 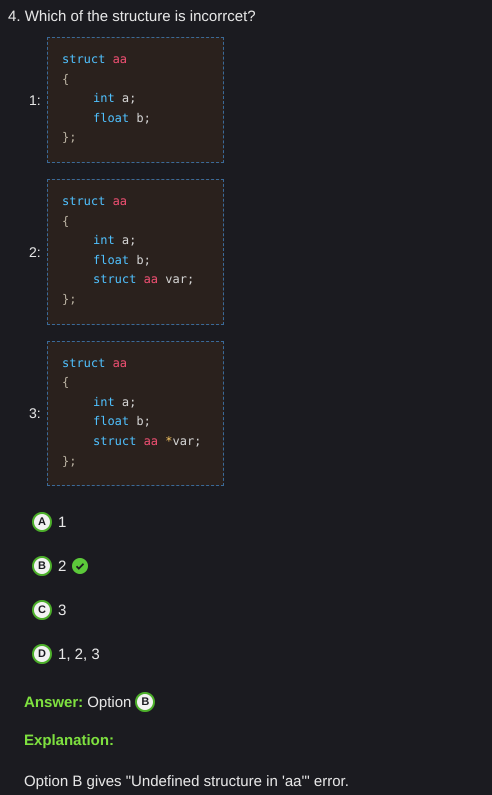 I want to click on answer-letter: B, so click(x=145, y=702).